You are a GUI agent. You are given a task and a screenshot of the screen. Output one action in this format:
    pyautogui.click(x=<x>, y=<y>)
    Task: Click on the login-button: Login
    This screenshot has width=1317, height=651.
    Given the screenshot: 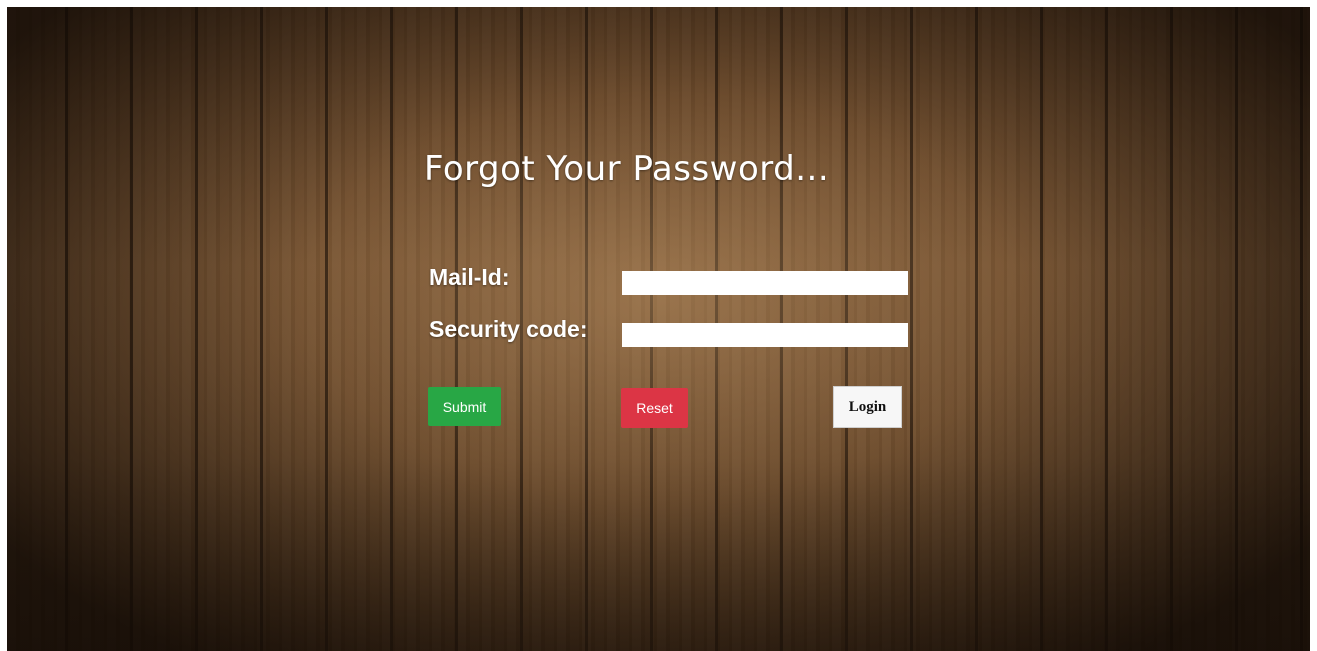 What is the action you would take?
    pyautogui.click(x=867, y=407)
    